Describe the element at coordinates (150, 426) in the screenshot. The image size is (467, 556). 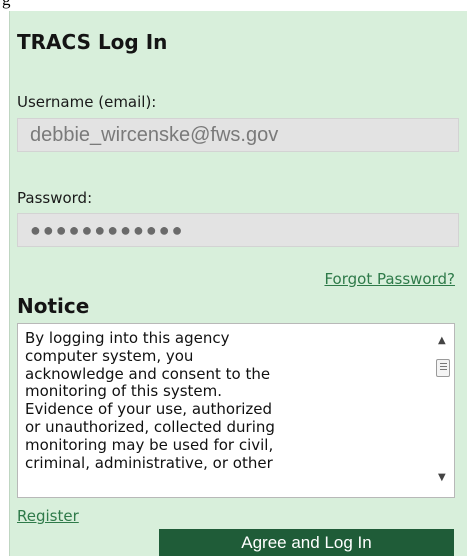
I see `notice-line: or unauthorized, collected during` at that location.